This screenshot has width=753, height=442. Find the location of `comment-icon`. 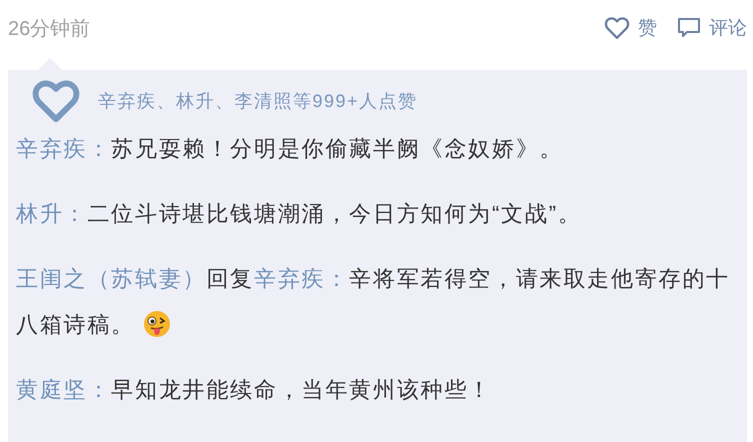

comment-icon is located at coordinates (689, 28).